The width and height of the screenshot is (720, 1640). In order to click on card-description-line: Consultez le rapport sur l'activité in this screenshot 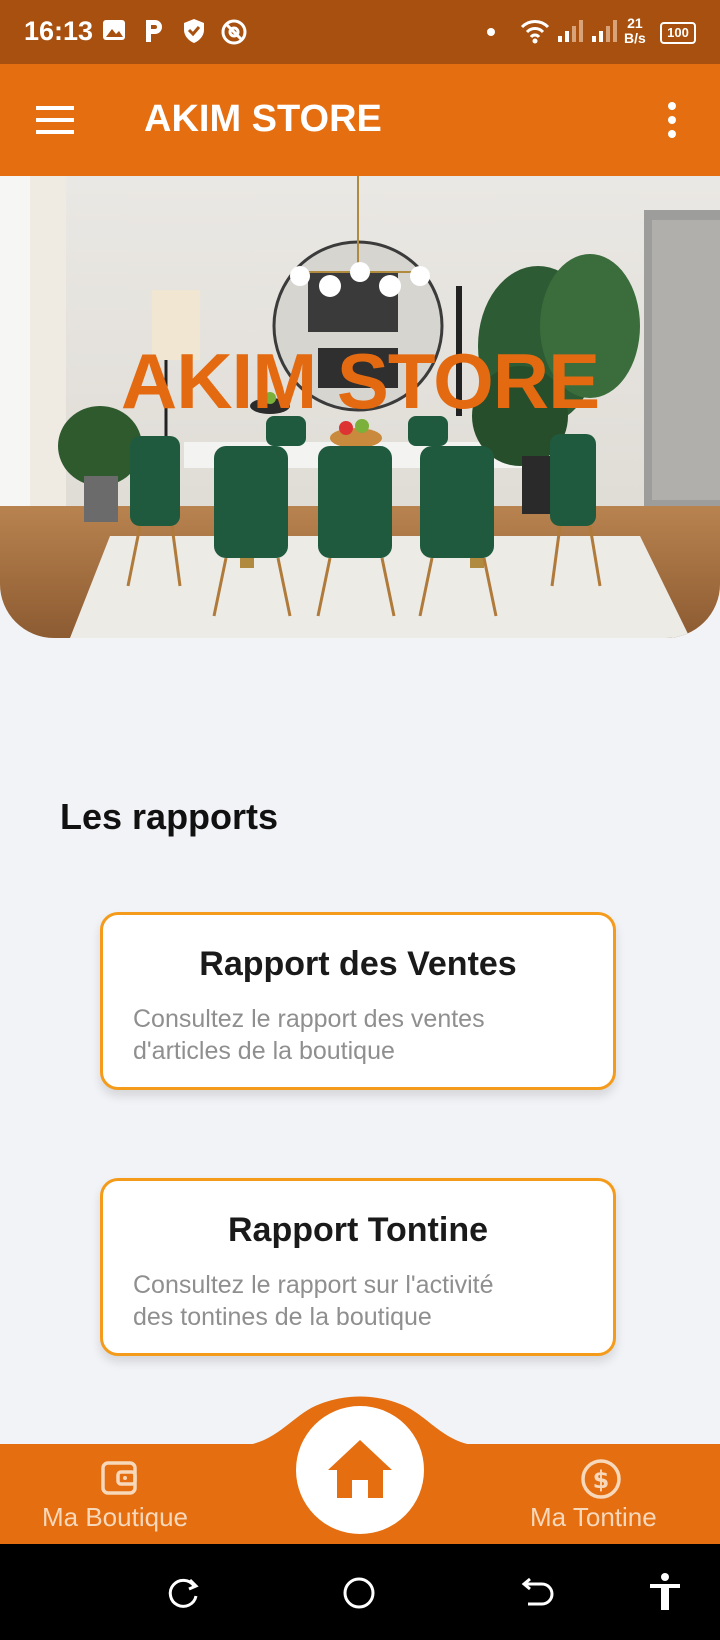, I will do `click(313, 1285)`.